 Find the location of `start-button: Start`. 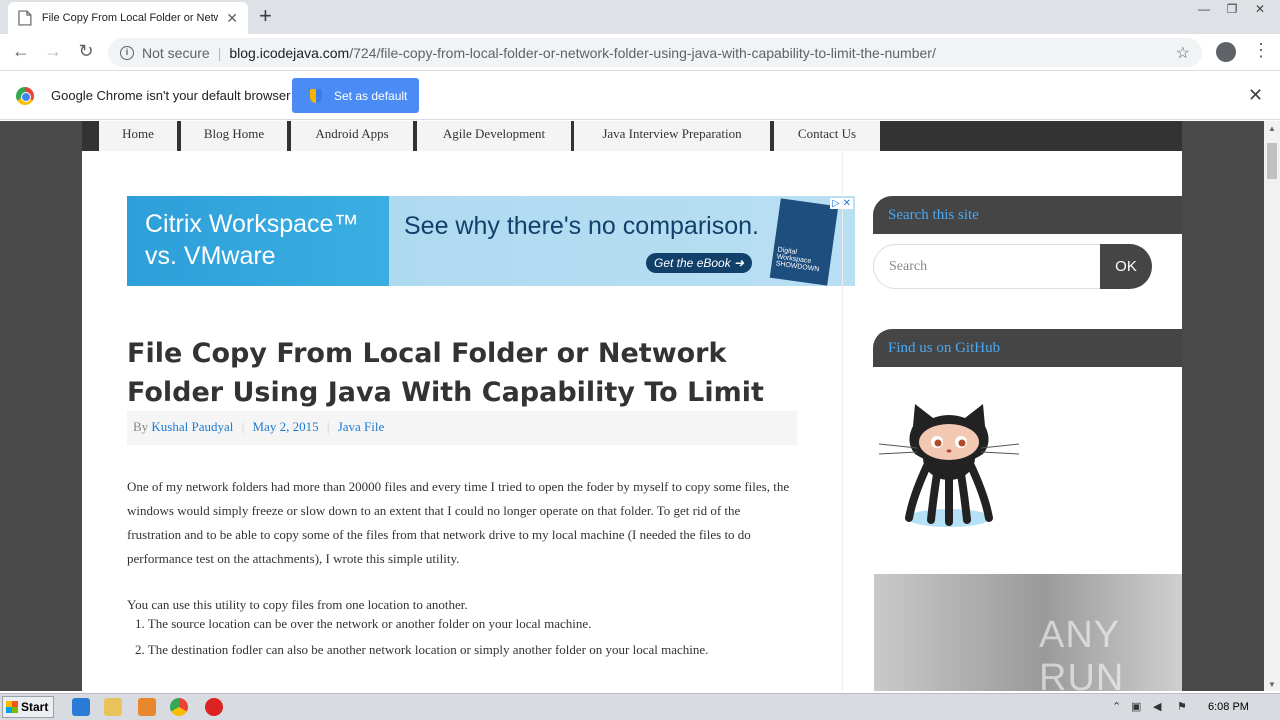

start-button: Start is located at coordinates (28, 707).